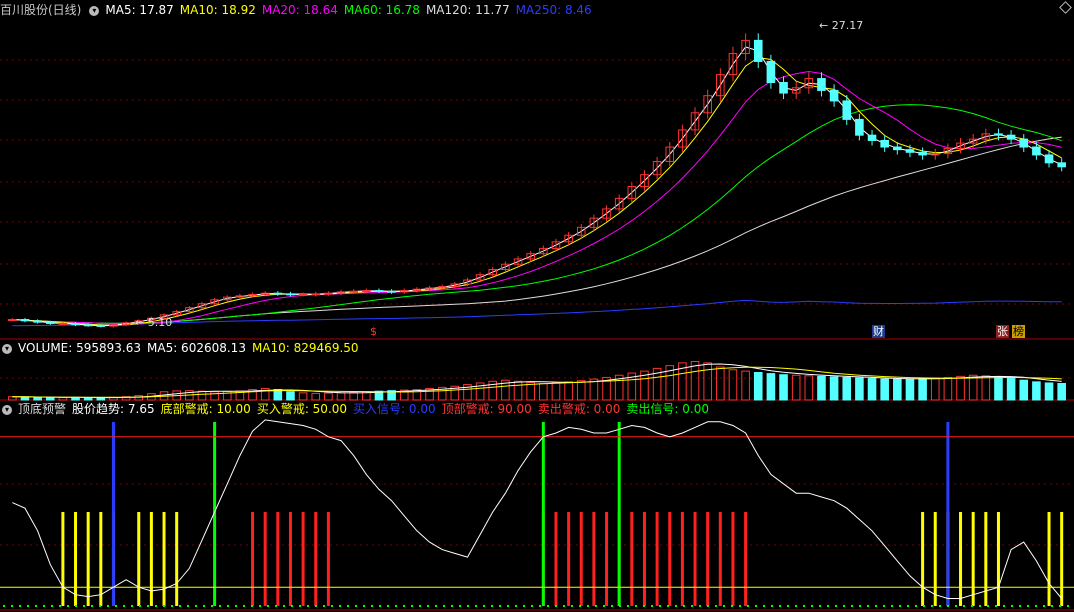  What do you see at coordinates (373, 331) in the screenshot?
I see `event-marker-s: $` at bounding box center [373, 331].